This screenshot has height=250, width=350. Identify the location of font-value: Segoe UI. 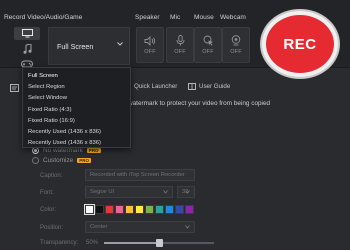
(102, 192).